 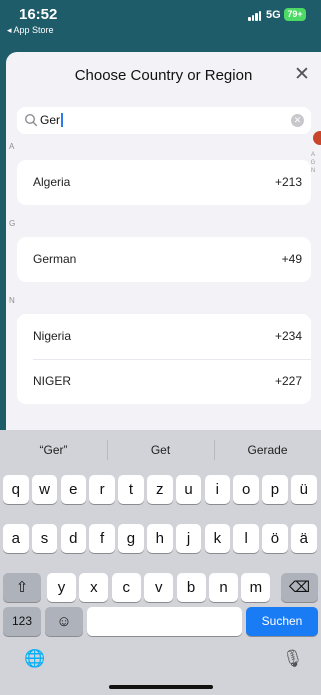 What do you see at coordinates (317, 138) in the screenshot?
I see `index-scrubber-dot` at bounding box center [317, 138].